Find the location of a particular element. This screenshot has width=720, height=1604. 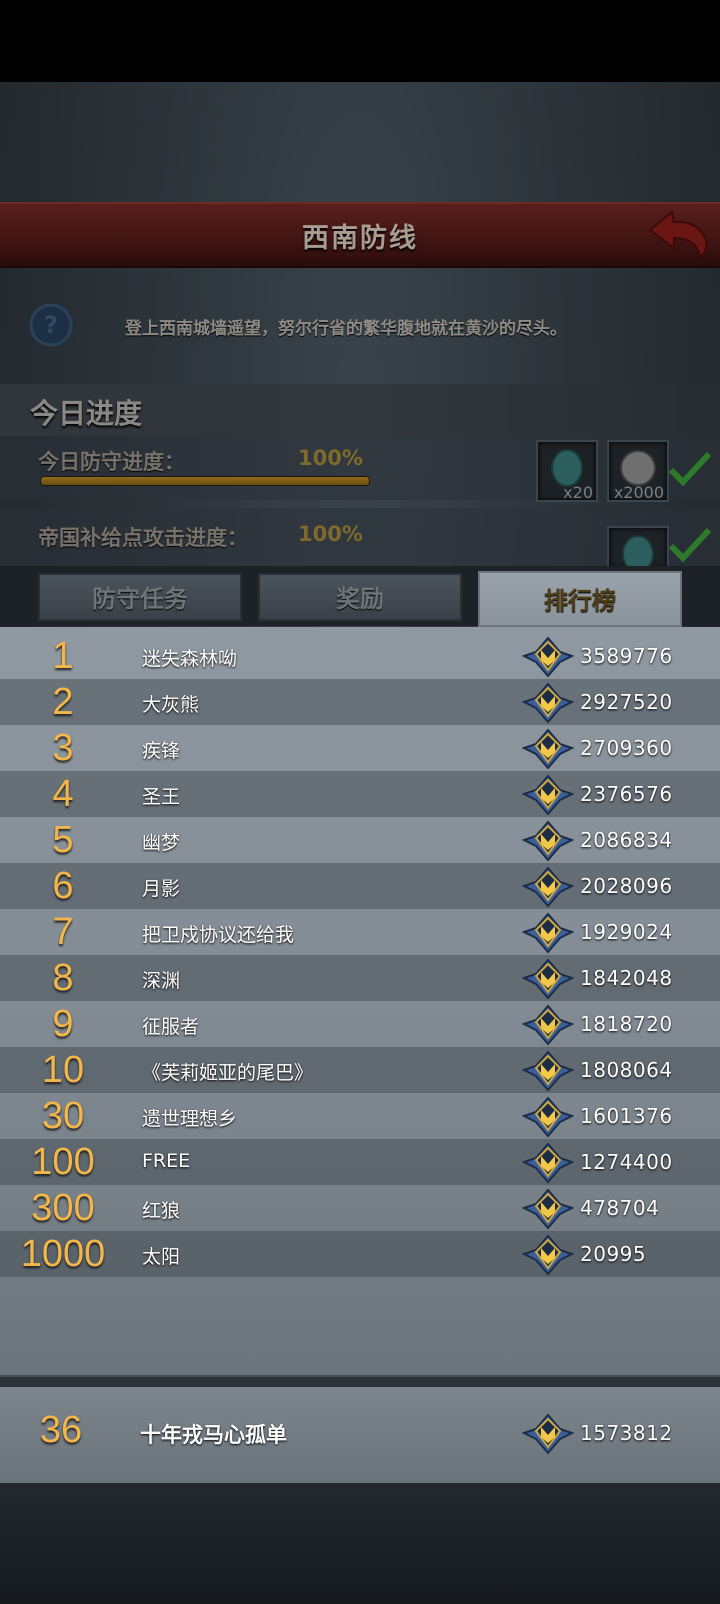

player-name: 把卫戍协议还给我 is located at coordinates (218, 935).